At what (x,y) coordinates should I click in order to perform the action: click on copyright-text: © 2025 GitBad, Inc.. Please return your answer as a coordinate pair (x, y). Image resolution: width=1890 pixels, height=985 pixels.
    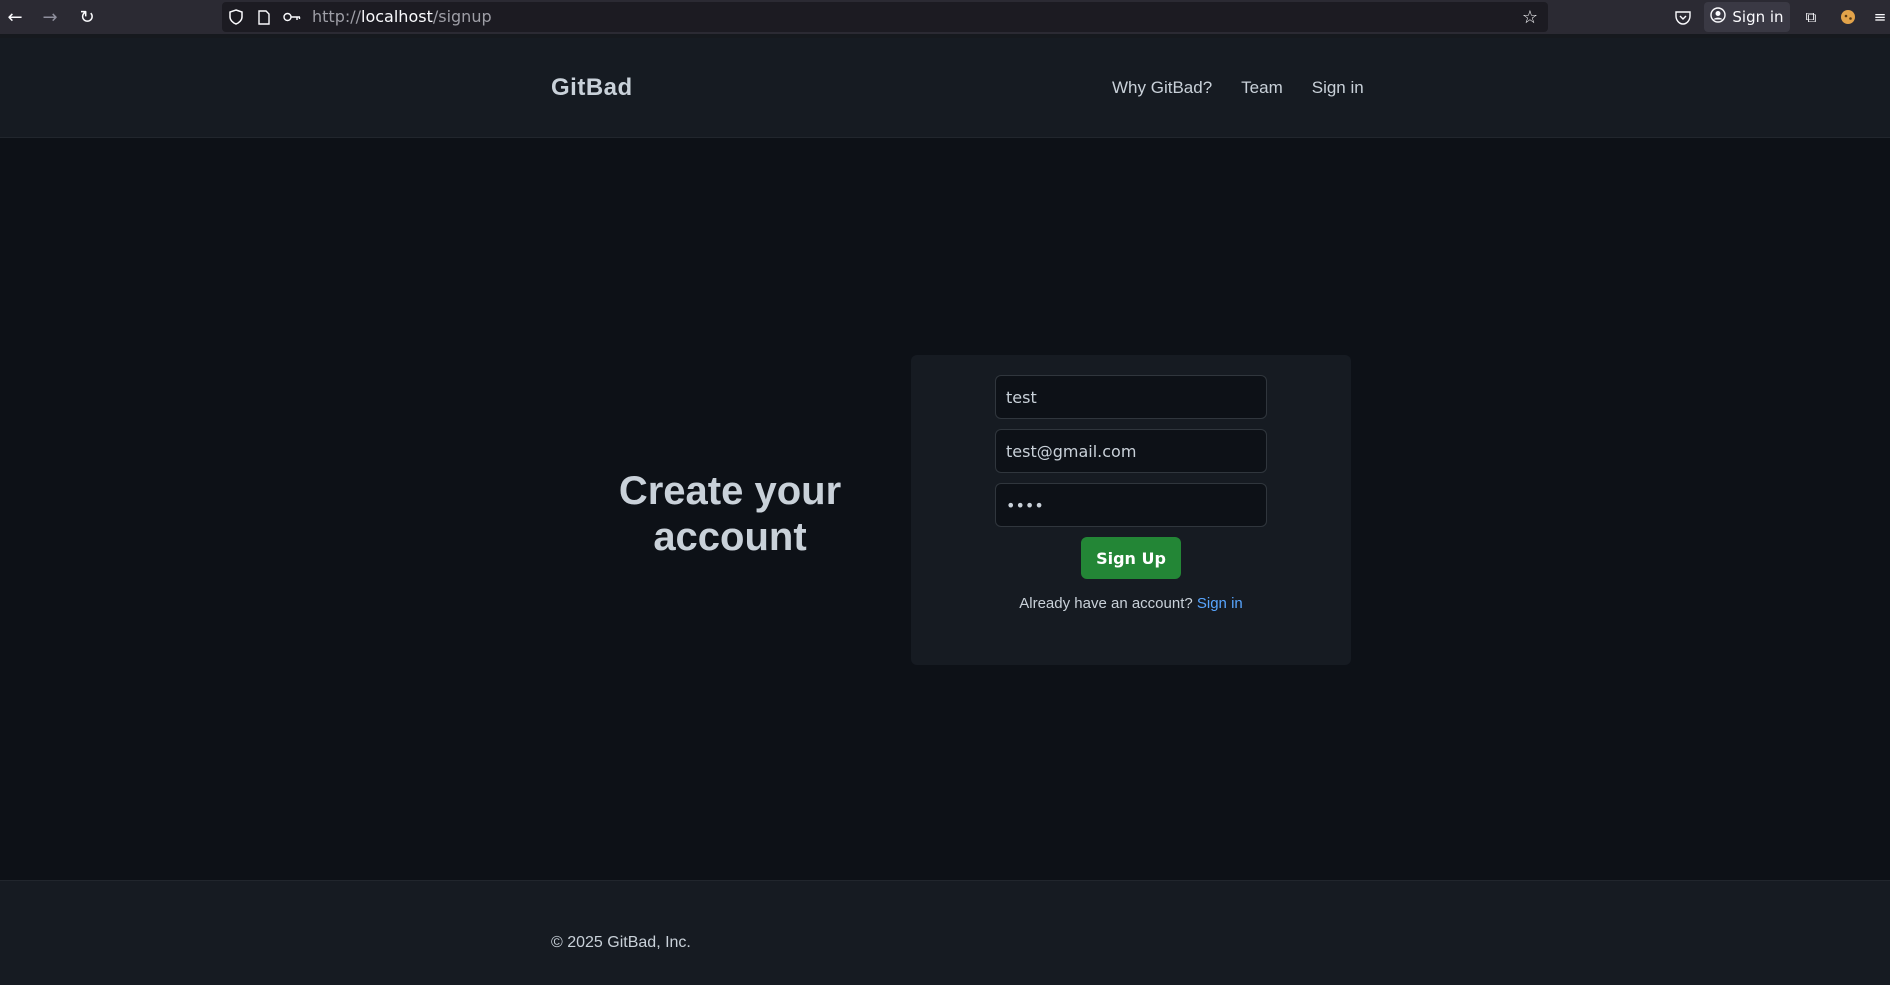
    Looking at the image, I should click on (621, 942).